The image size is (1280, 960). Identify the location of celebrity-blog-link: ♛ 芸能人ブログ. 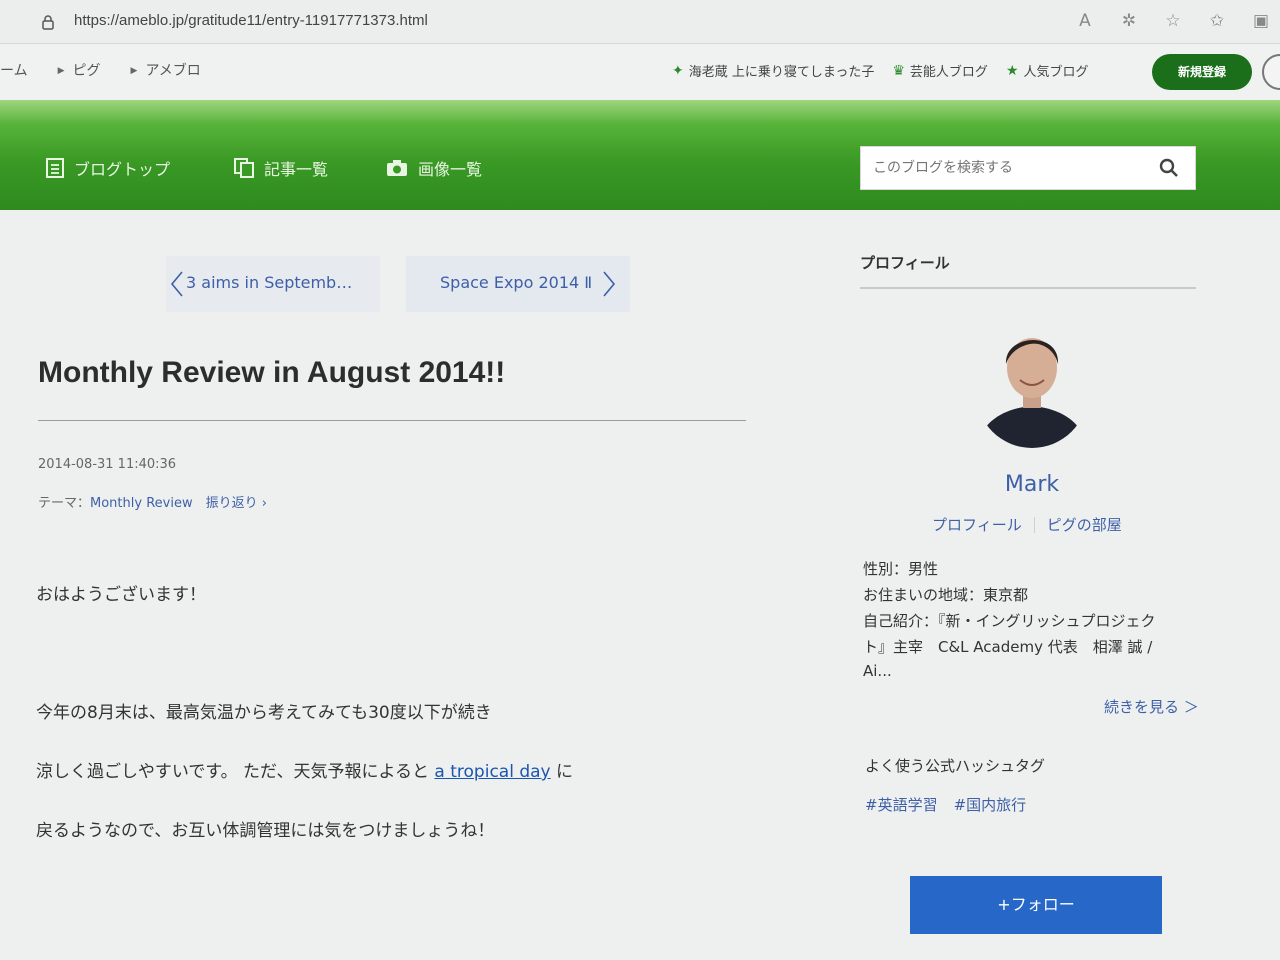
(940, 71).